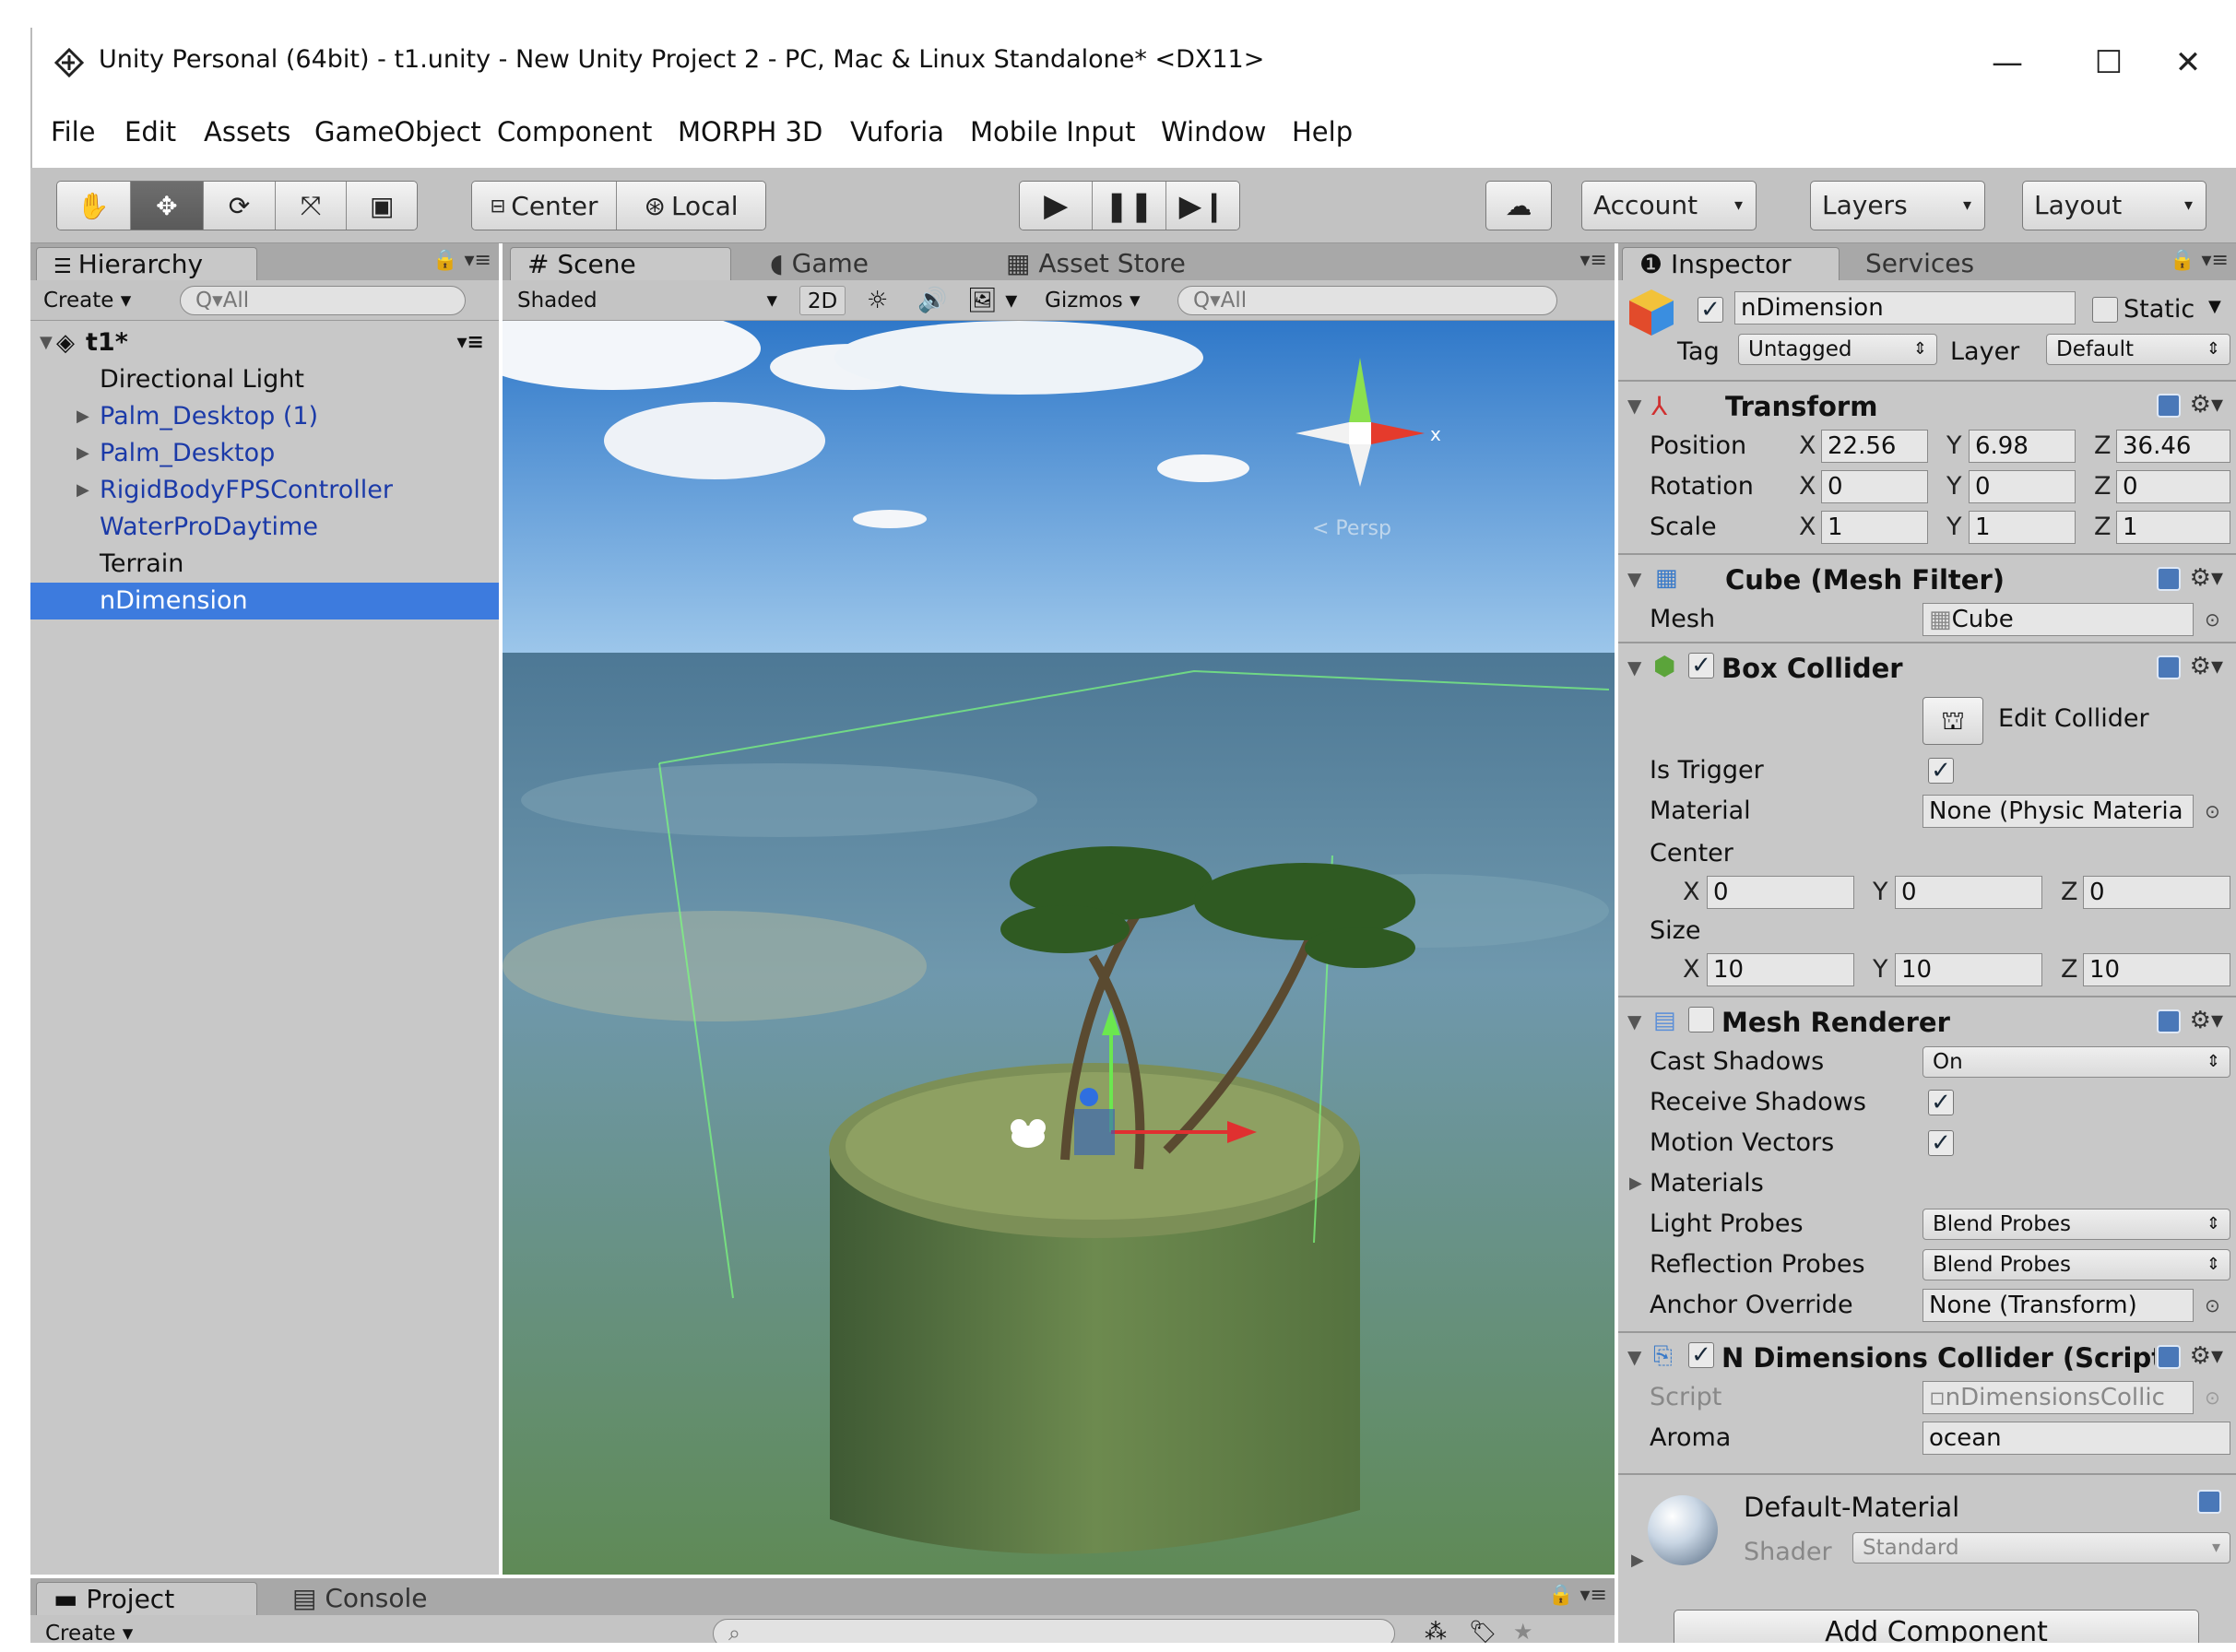 Image resolution: width=2236 pixels, height=1652 pixels. What do you see at coordinates (897, 132) in the screenshot?
I see `menu-vuforia: Vuforia` at bounding box center [897, 132].